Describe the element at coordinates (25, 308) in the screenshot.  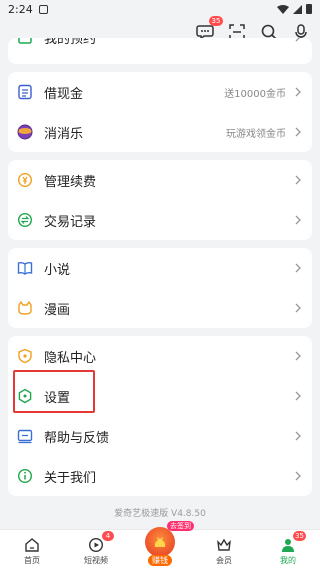
I see `cat-face-icon` at that location.